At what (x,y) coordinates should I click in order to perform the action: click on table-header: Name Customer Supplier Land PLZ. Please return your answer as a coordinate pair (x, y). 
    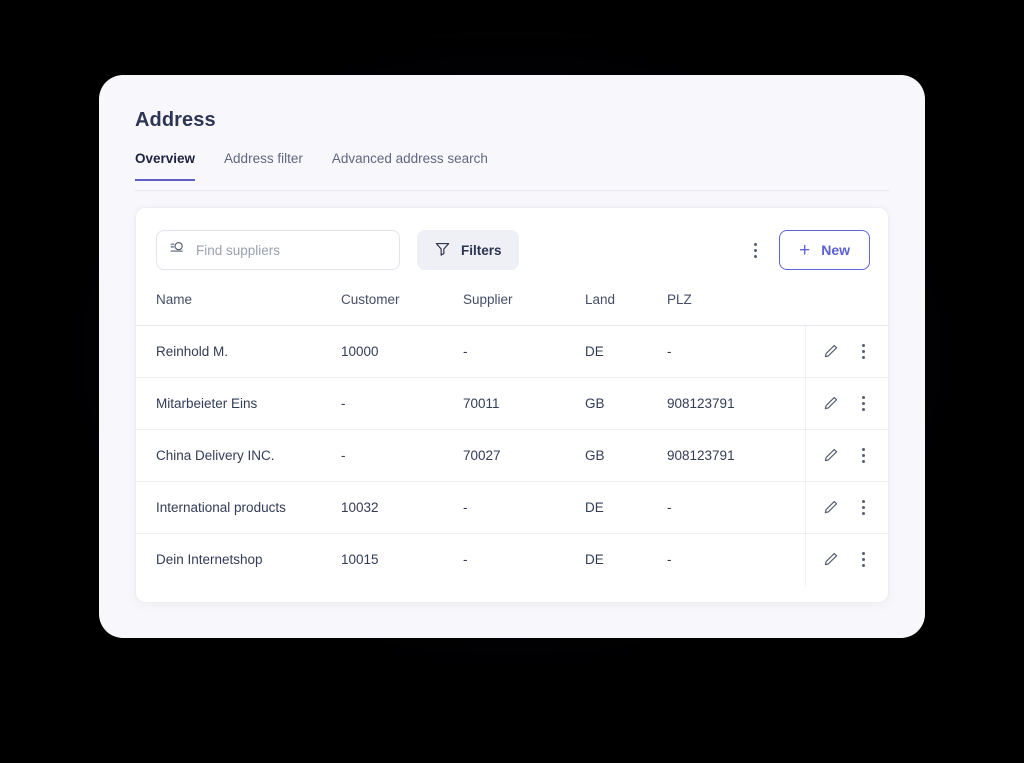
    Looking at the image, I should click on (512, 309).